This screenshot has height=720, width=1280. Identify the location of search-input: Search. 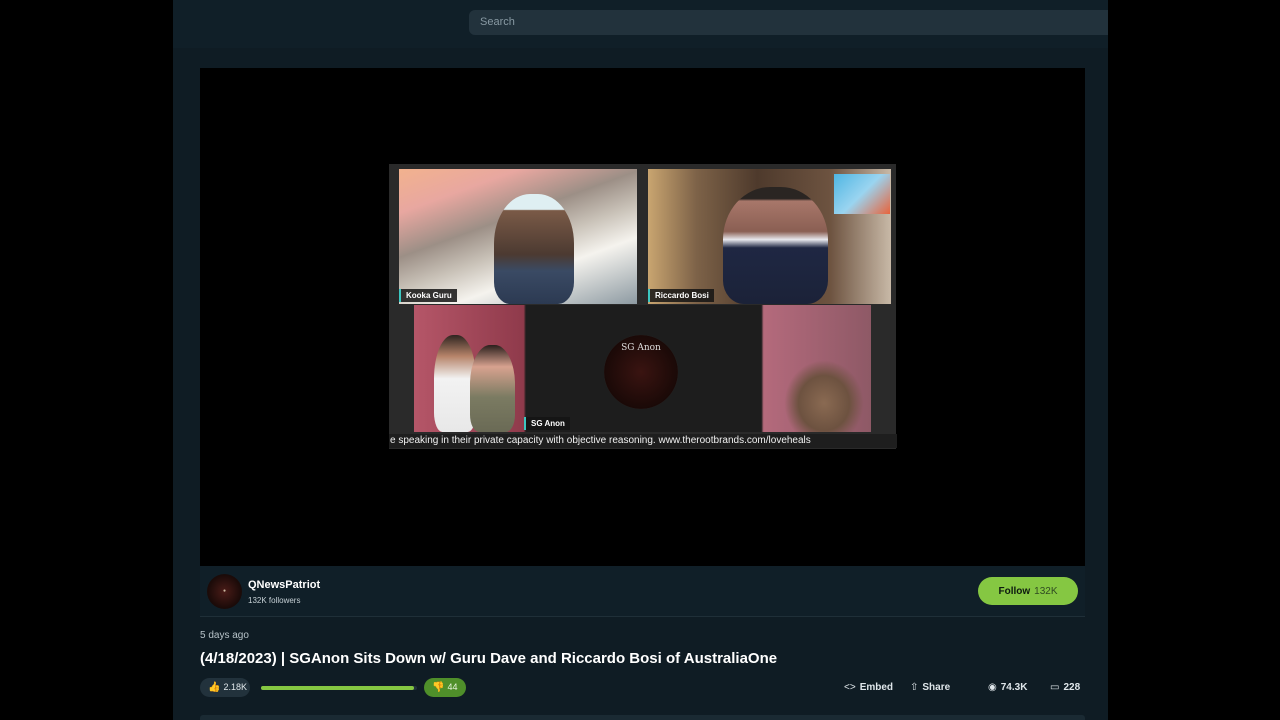
(788, 22).